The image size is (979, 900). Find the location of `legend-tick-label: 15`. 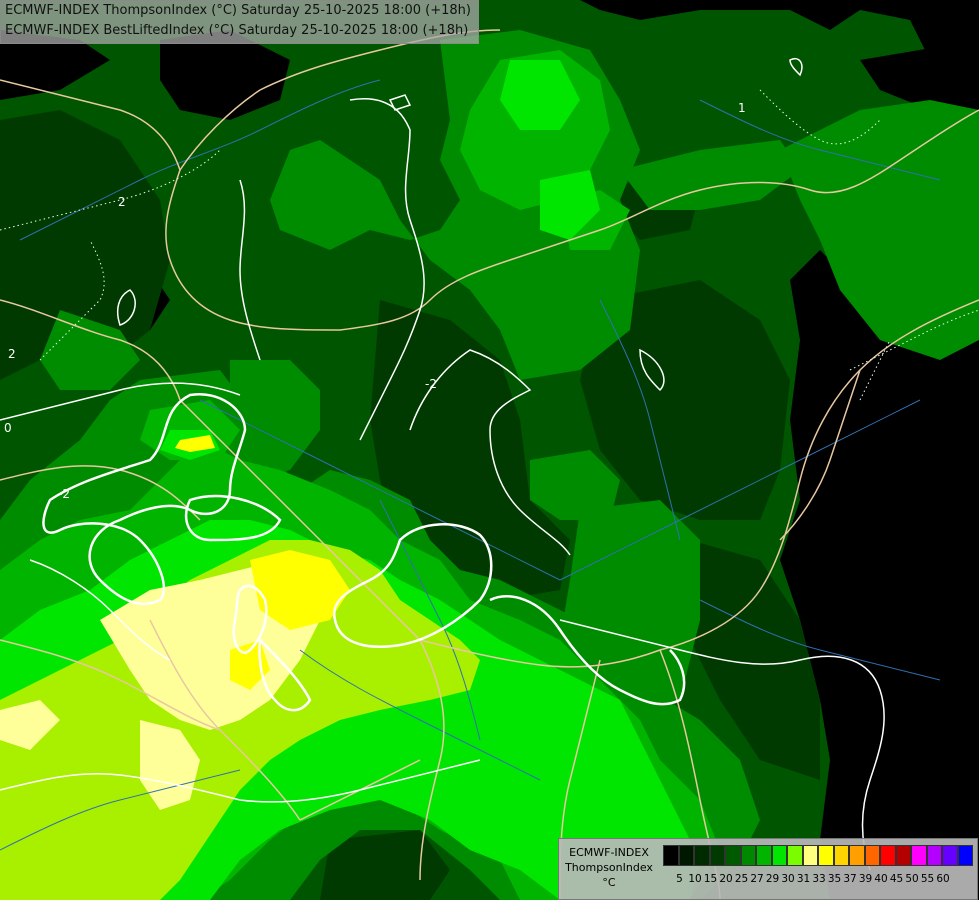

legend-tick-label: 15 is located at coordinates (710, 879).